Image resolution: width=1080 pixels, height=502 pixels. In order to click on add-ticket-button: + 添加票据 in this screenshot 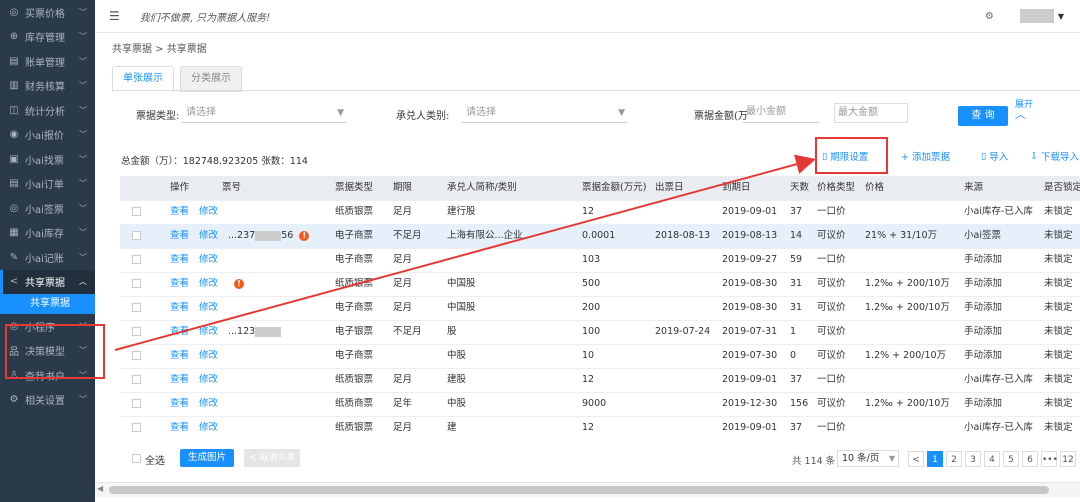, I will do `click(925, 156)`.